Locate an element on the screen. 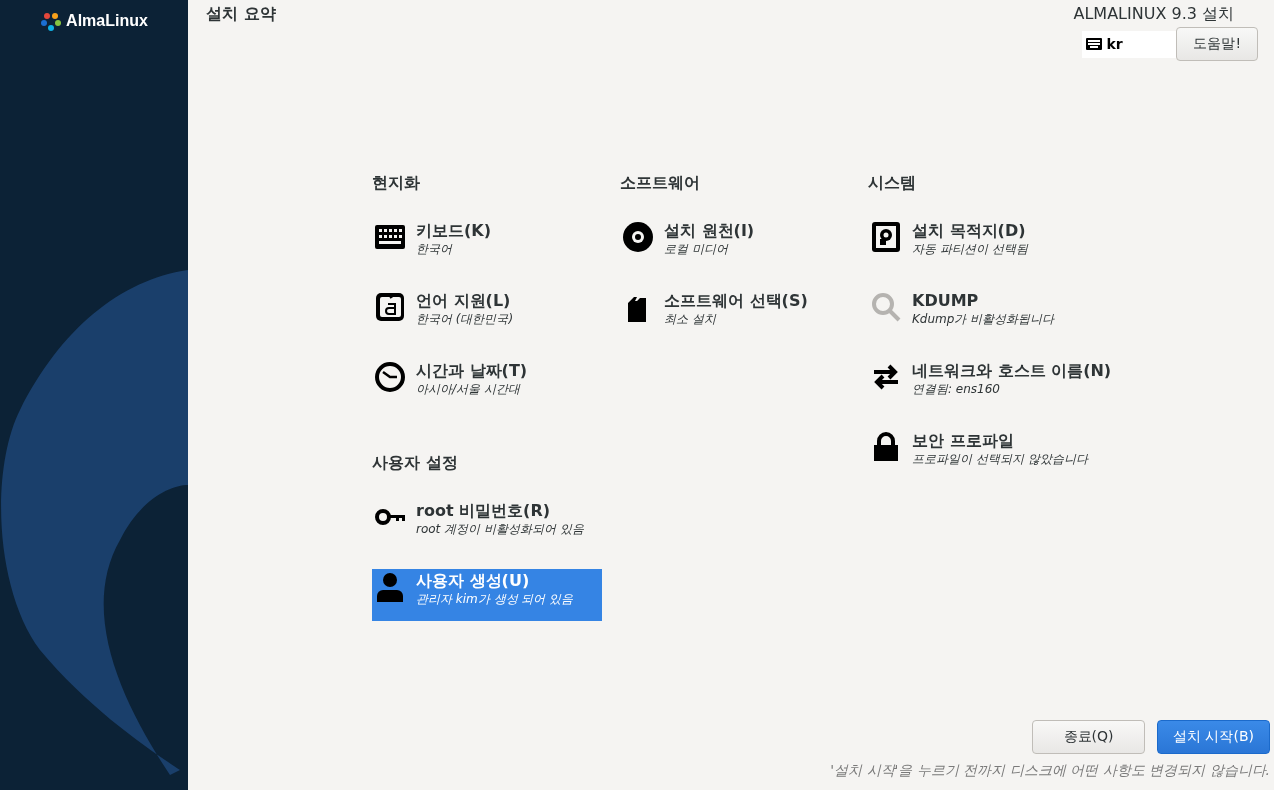 The width and height of the screenshot is (1274, 790). spoke-title: 설치 원천(I) is located at coordinates (709, 231).